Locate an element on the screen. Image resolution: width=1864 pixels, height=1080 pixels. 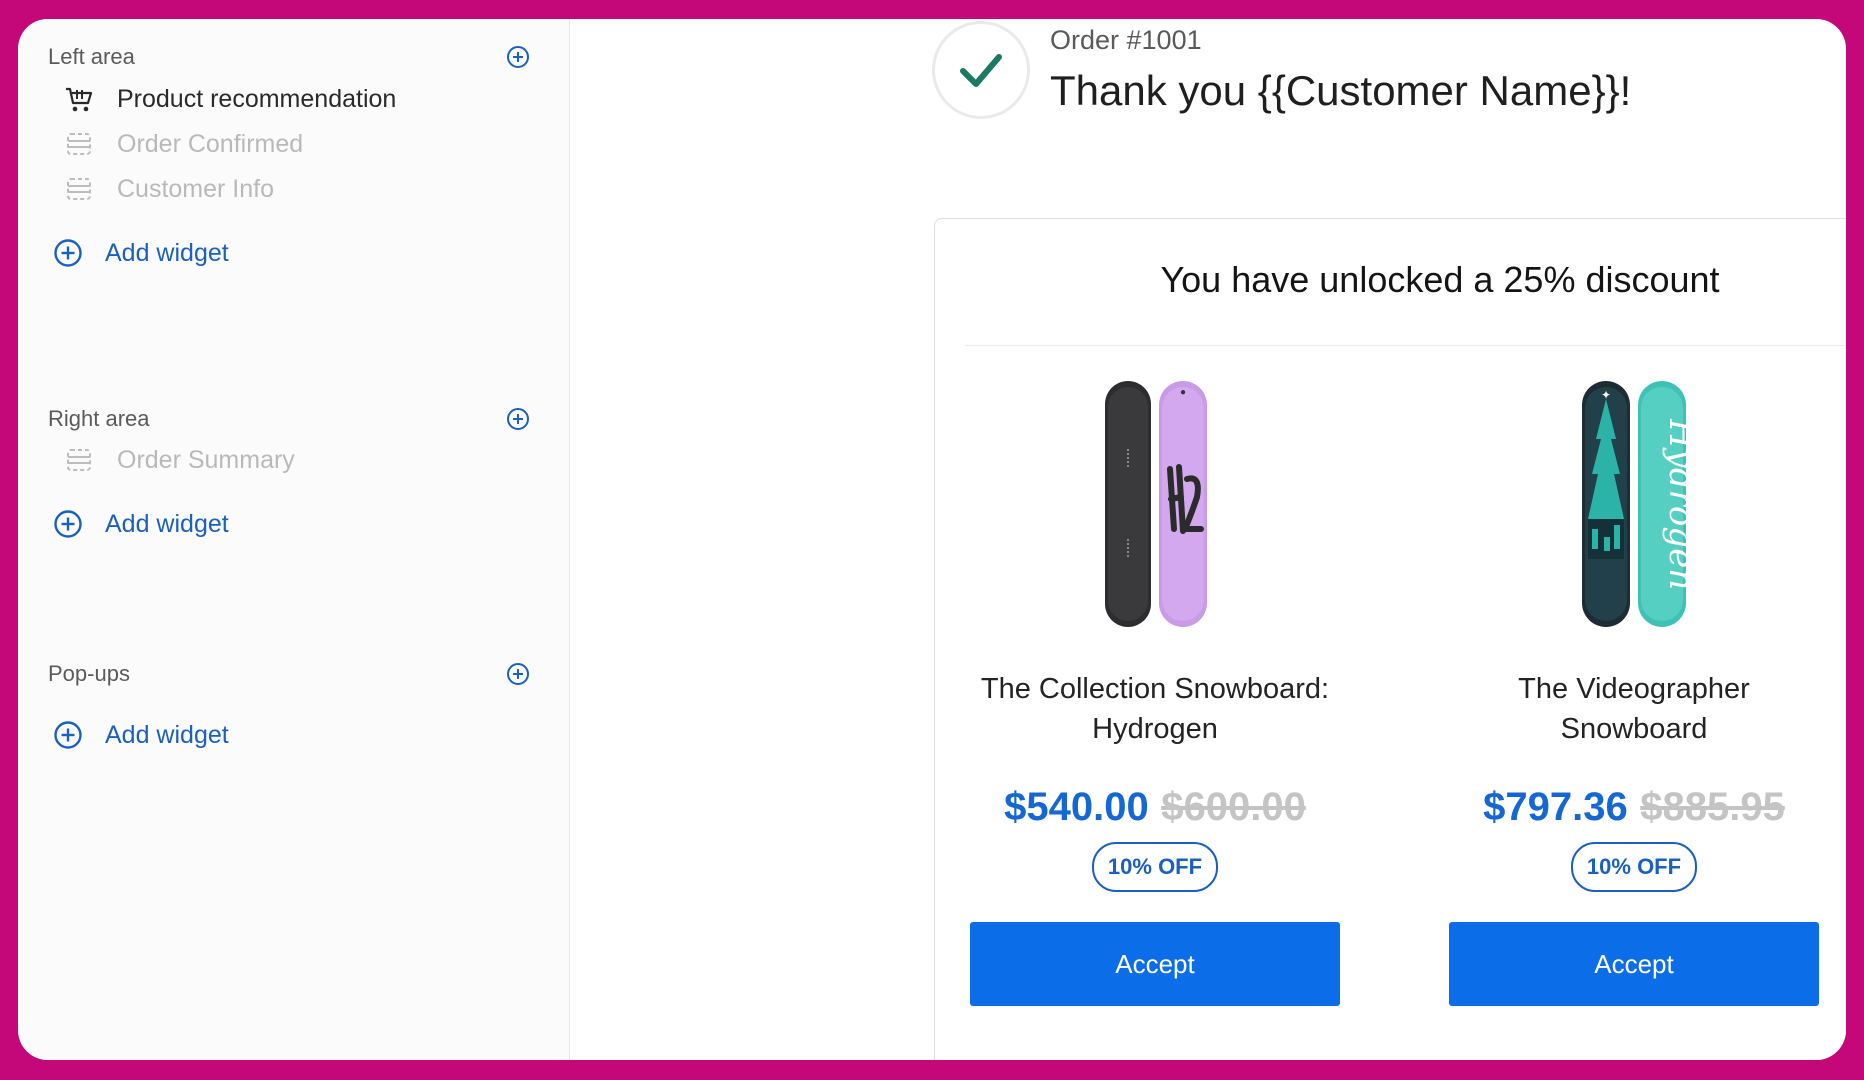
section-header-popups: Pop-ups is located at coordinates (289, 674).